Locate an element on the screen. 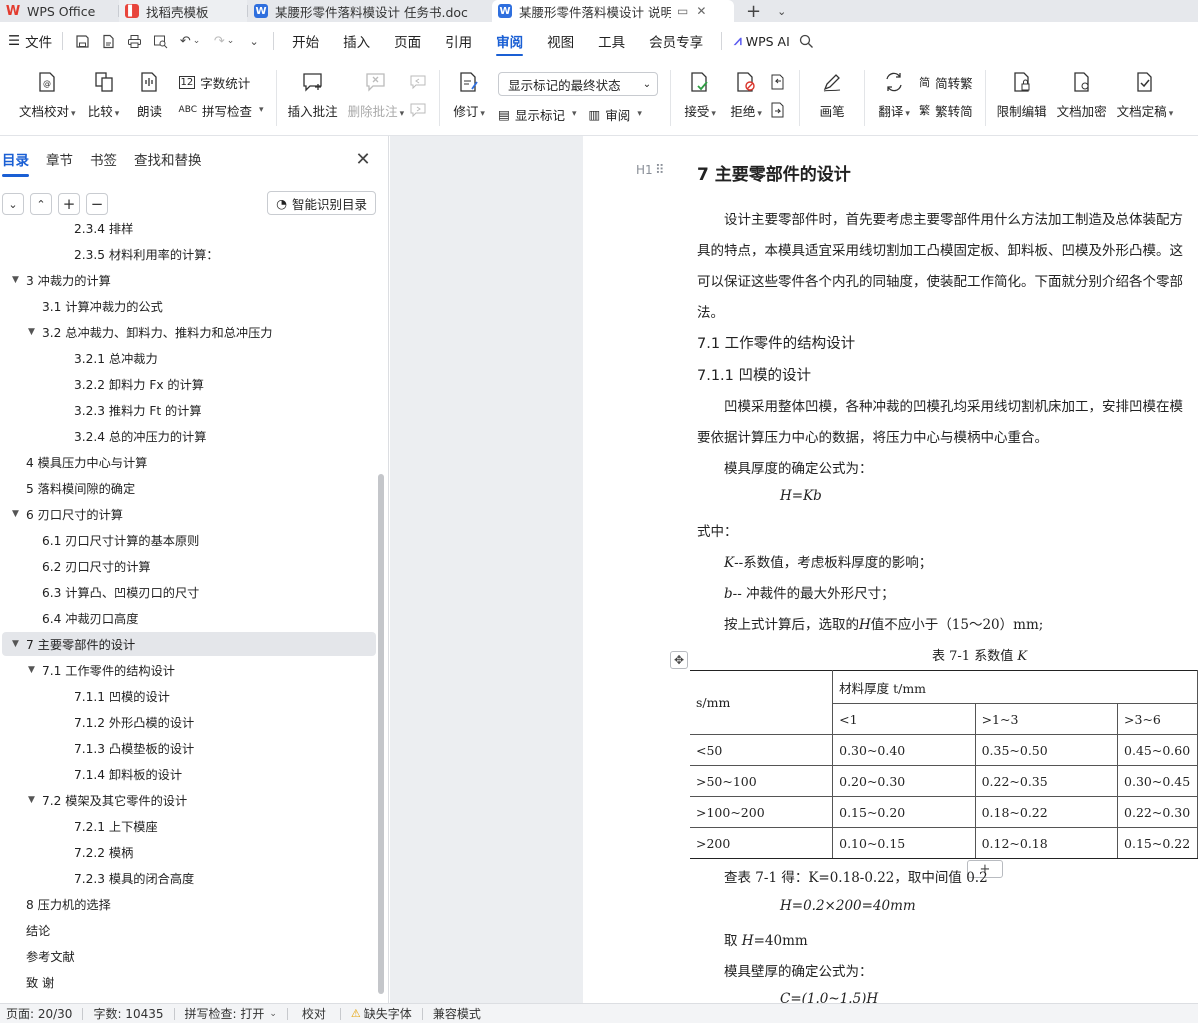 This screenshot has height=1023, width=1198. wps-ai-button: ⩘ WPS AI is located at coordinates (761, 41).